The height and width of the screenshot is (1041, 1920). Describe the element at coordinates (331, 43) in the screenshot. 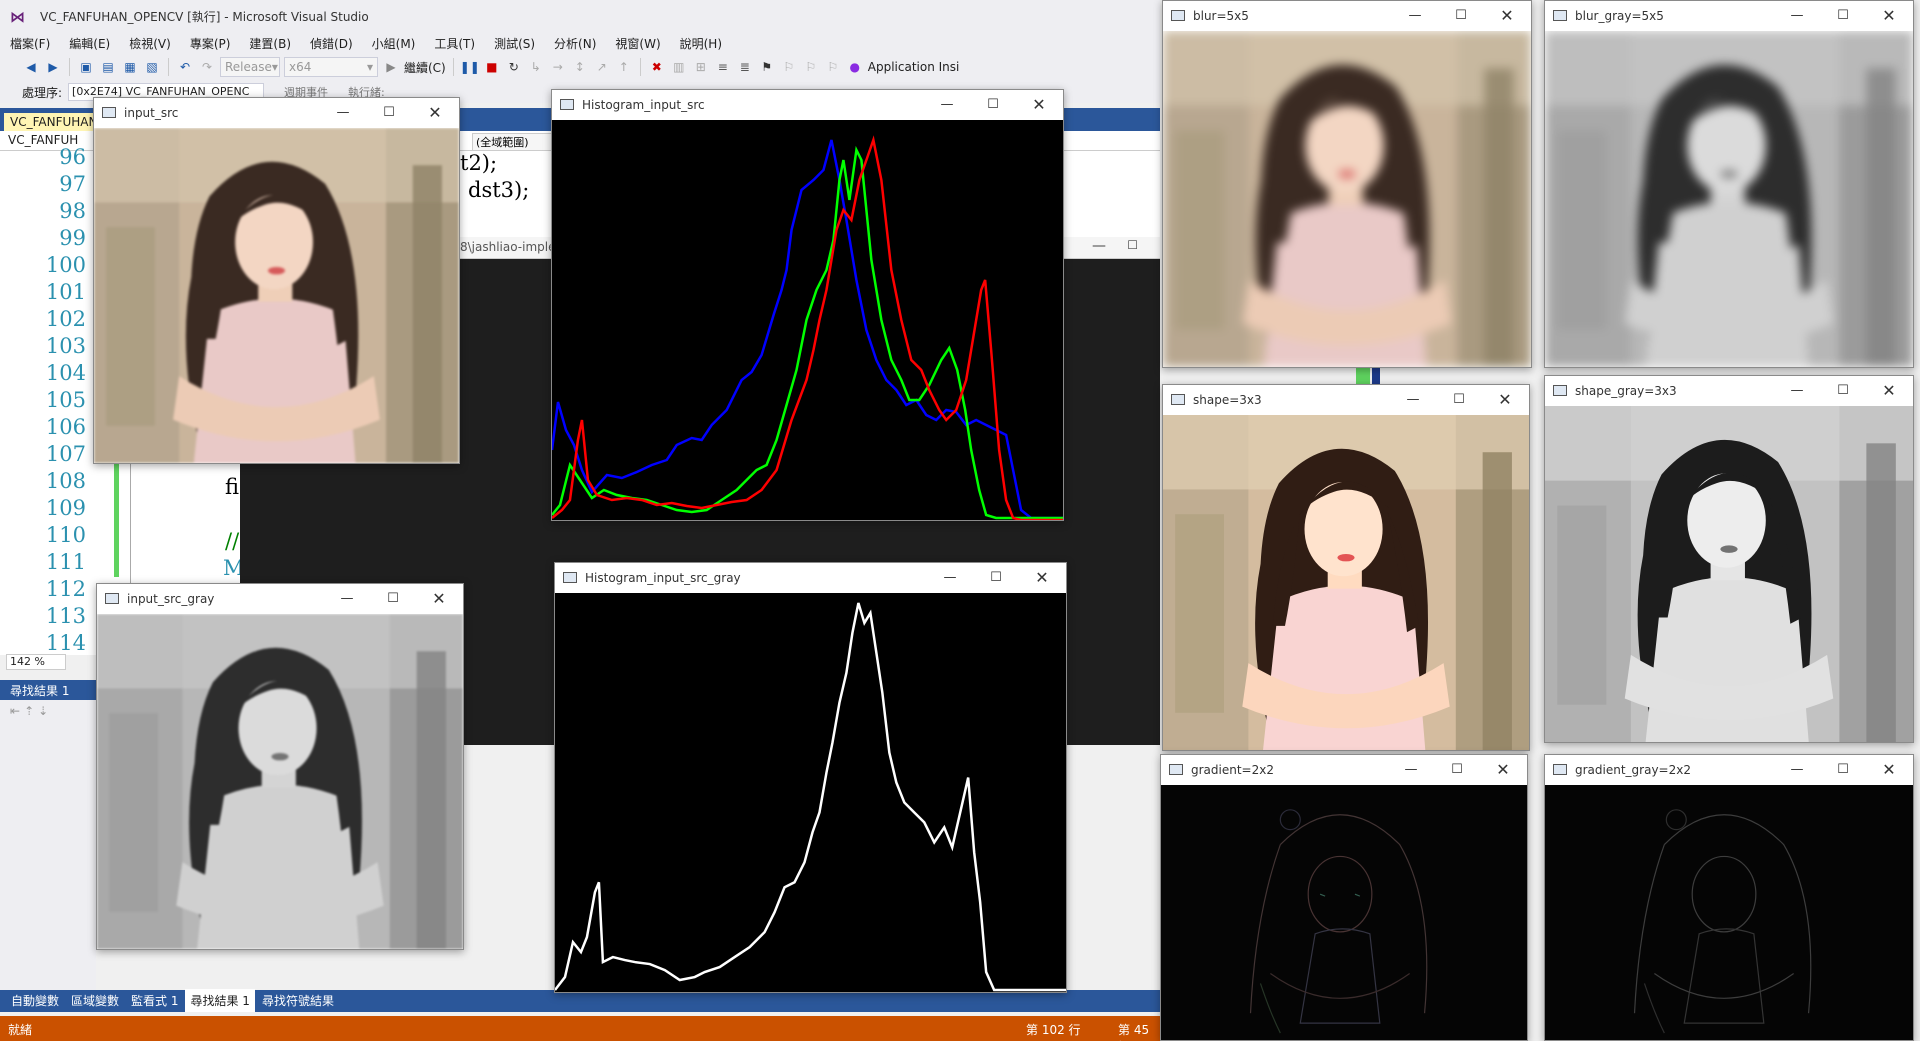

I see `menu-debug: 偵錯(D)` at that location.